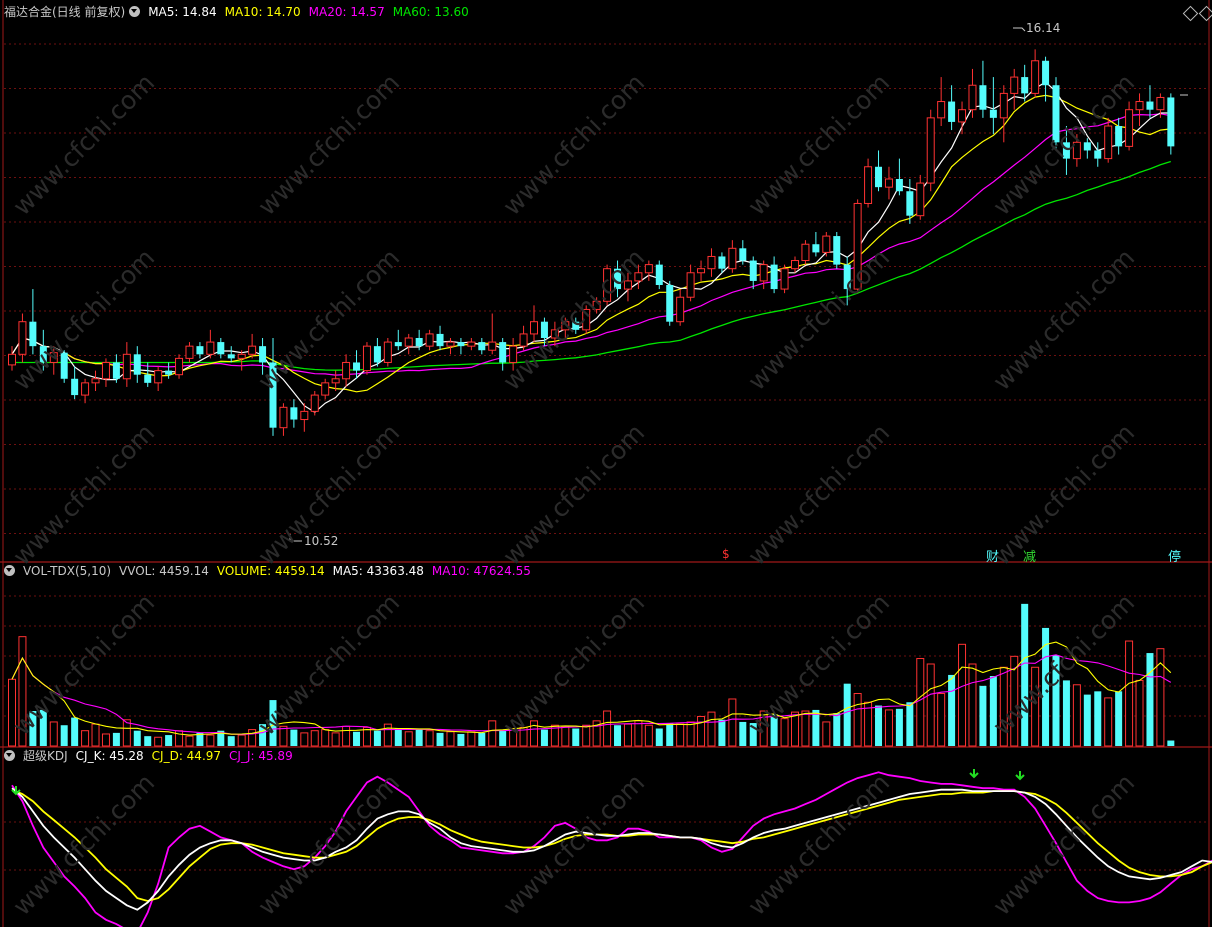 This screenshot has height=927, width=1212. I want to click on kdj-indicator-name: 超级KDJ, so click(45, 756).